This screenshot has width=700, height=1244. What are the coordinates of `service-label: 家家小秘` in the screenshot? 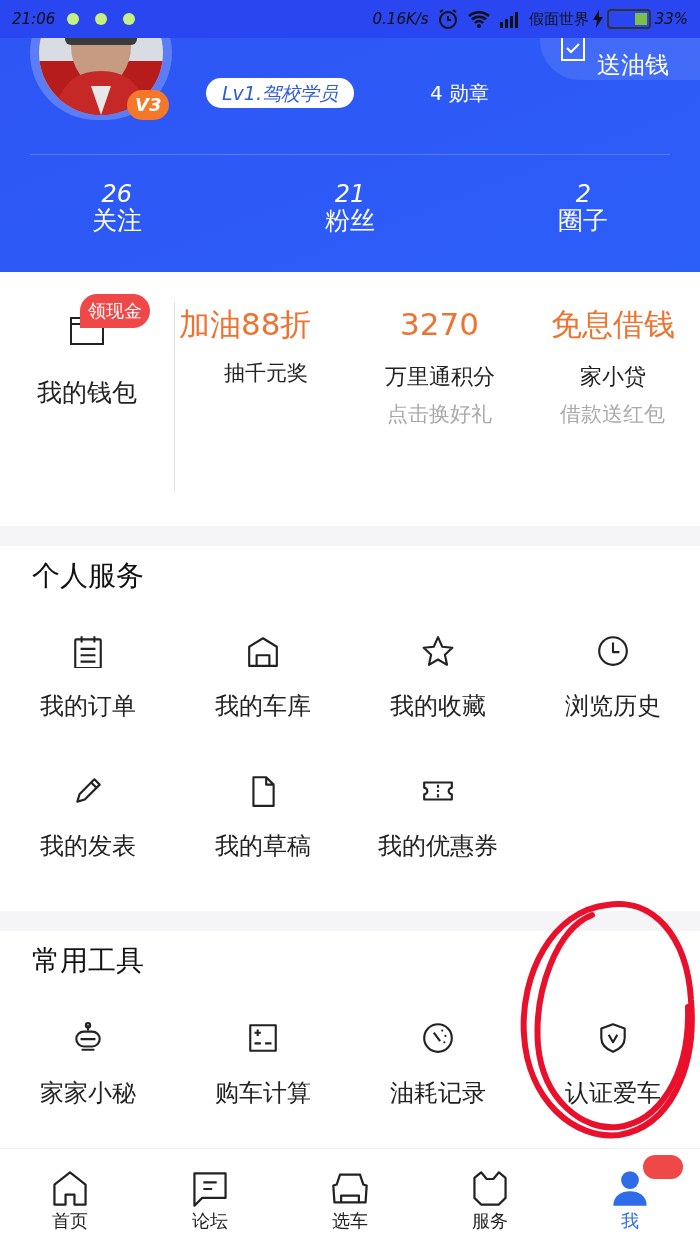 It's located at (87, 1093).